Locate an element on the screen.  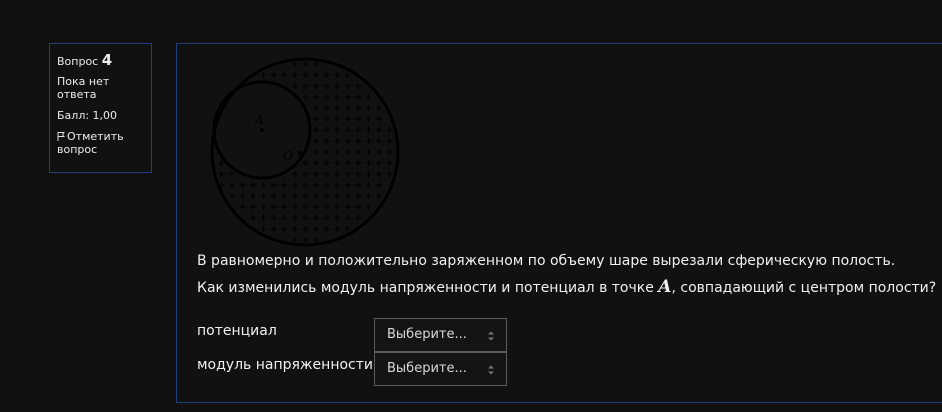
answer-label-potential: потенциал is located at coordinates (237, 331).